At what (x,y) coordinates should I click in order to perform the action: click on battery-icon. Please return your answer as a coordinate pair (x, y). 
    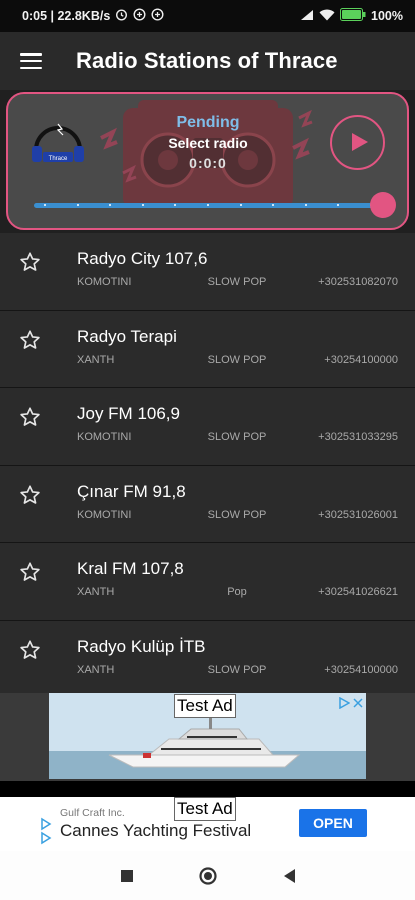
    Looking at the image, I should click on (353, 16).